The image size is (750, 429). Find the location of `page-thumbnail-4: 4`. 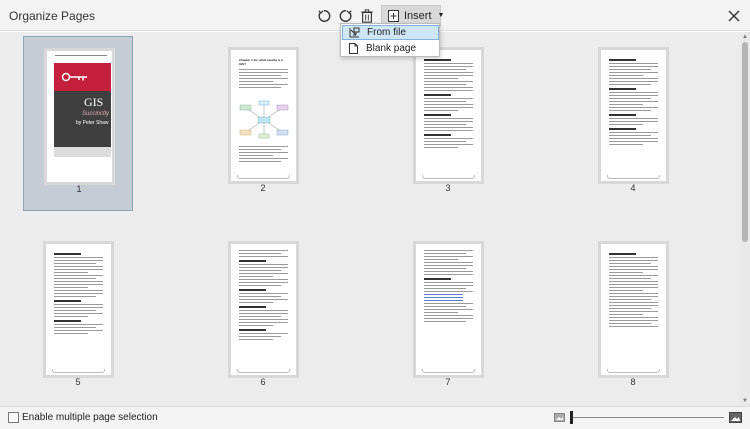

page-thumbnail-4: 4 is located at coordinates (633, 123).